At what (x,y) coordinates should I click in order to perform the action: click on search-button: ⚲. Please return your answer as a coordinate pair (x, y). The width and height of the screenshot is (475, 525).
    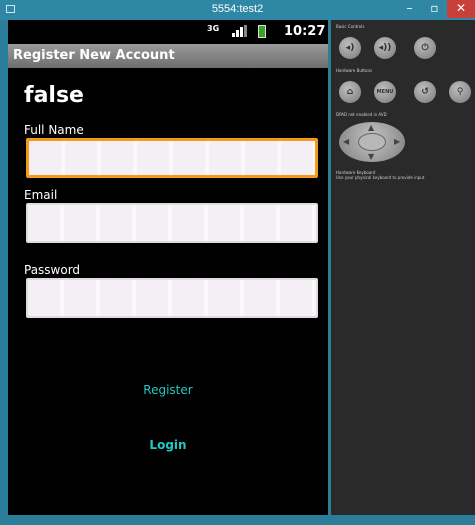
    Looking at the image, I should click on (460, 92).